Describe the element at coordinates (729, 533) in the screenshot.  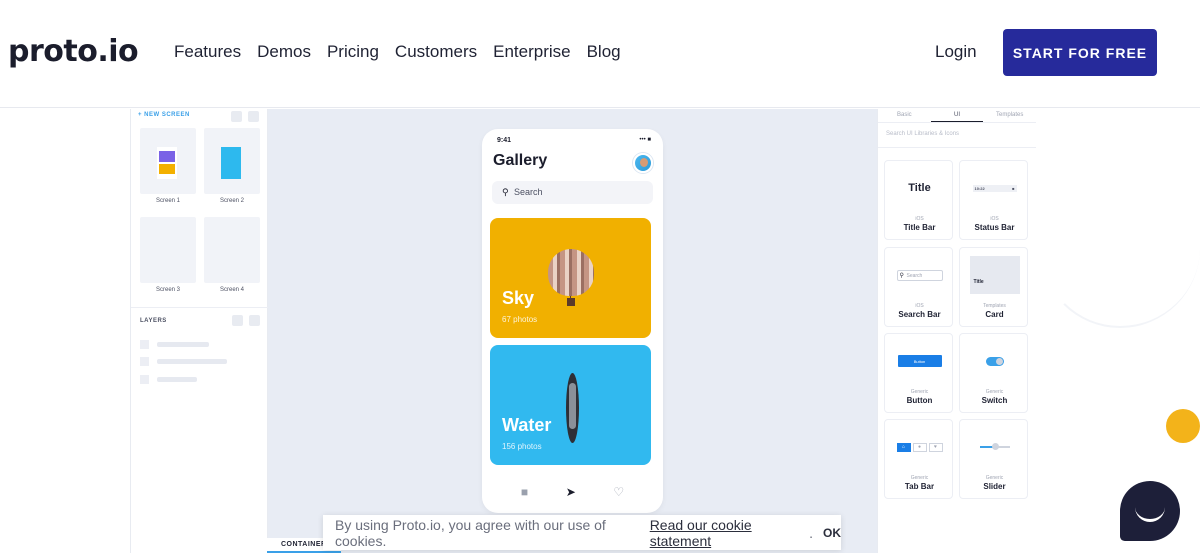
I see `cookie-statement-link: Read our cookie statement` at that location.